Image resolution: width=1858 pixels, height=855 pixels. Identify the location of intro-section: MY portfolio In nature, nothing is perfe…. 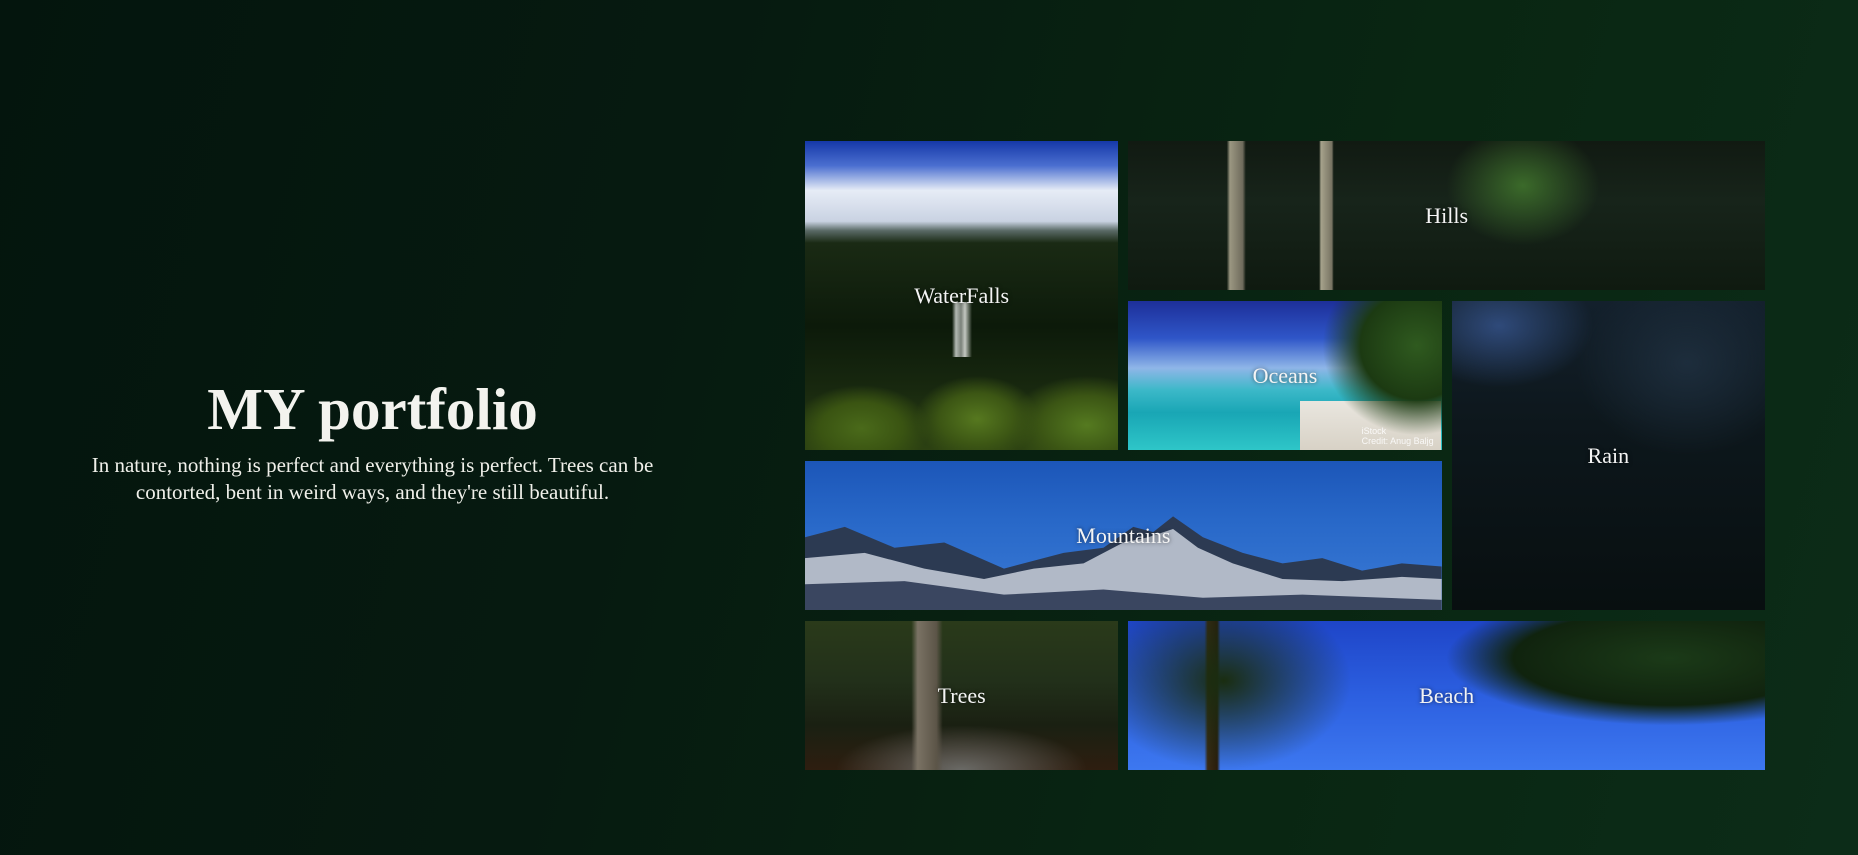
(372, 438).